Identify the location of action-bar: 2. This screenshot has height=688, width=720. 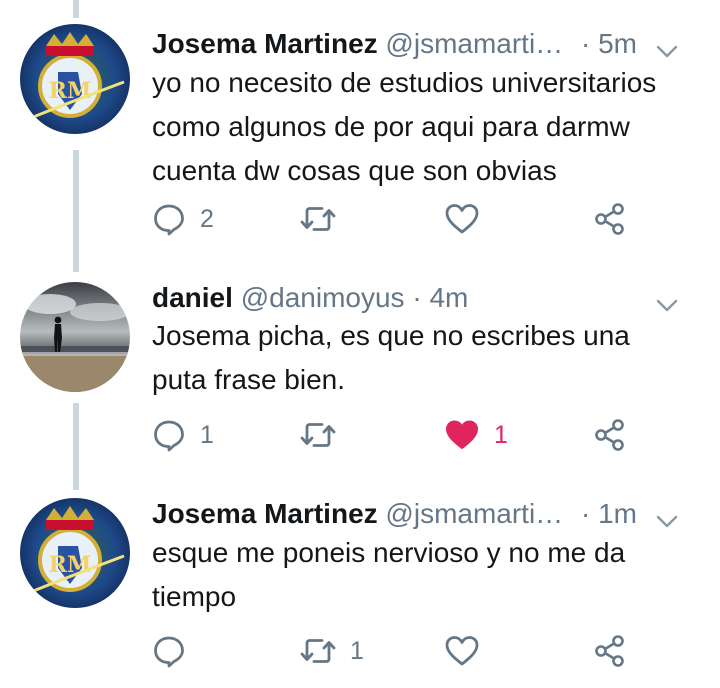
(402, 219).